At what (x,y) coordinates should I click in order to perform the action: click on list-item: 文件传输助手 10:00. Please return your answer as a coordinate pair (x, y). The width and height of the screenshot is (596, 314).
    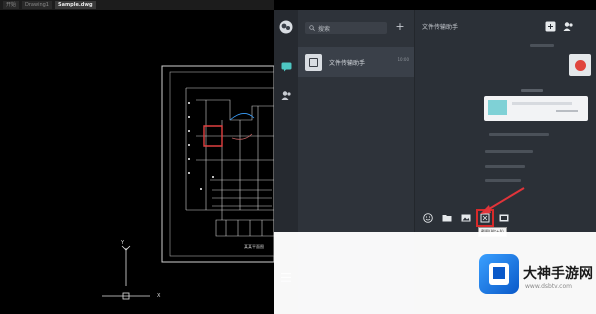
    Looking at the image, I should click on (356, 62).